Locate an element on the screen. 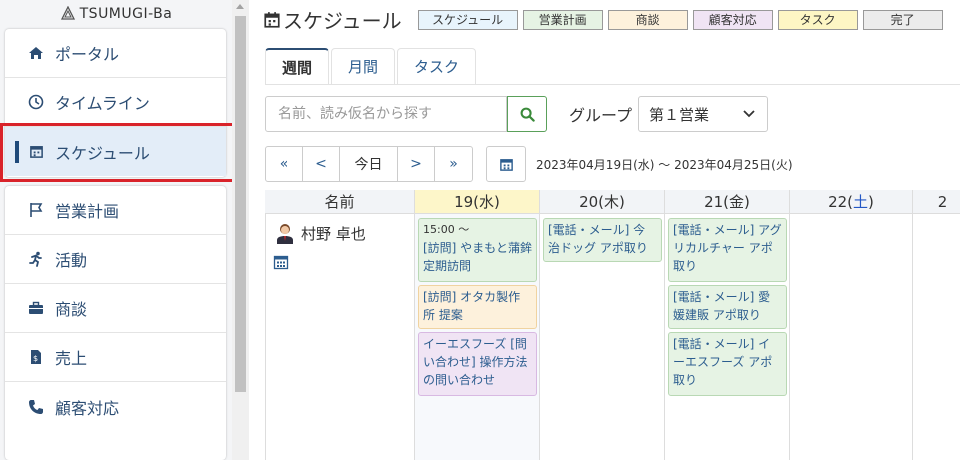 The image size is (960, 460). day-column-next is located at coordinates (936, 337).